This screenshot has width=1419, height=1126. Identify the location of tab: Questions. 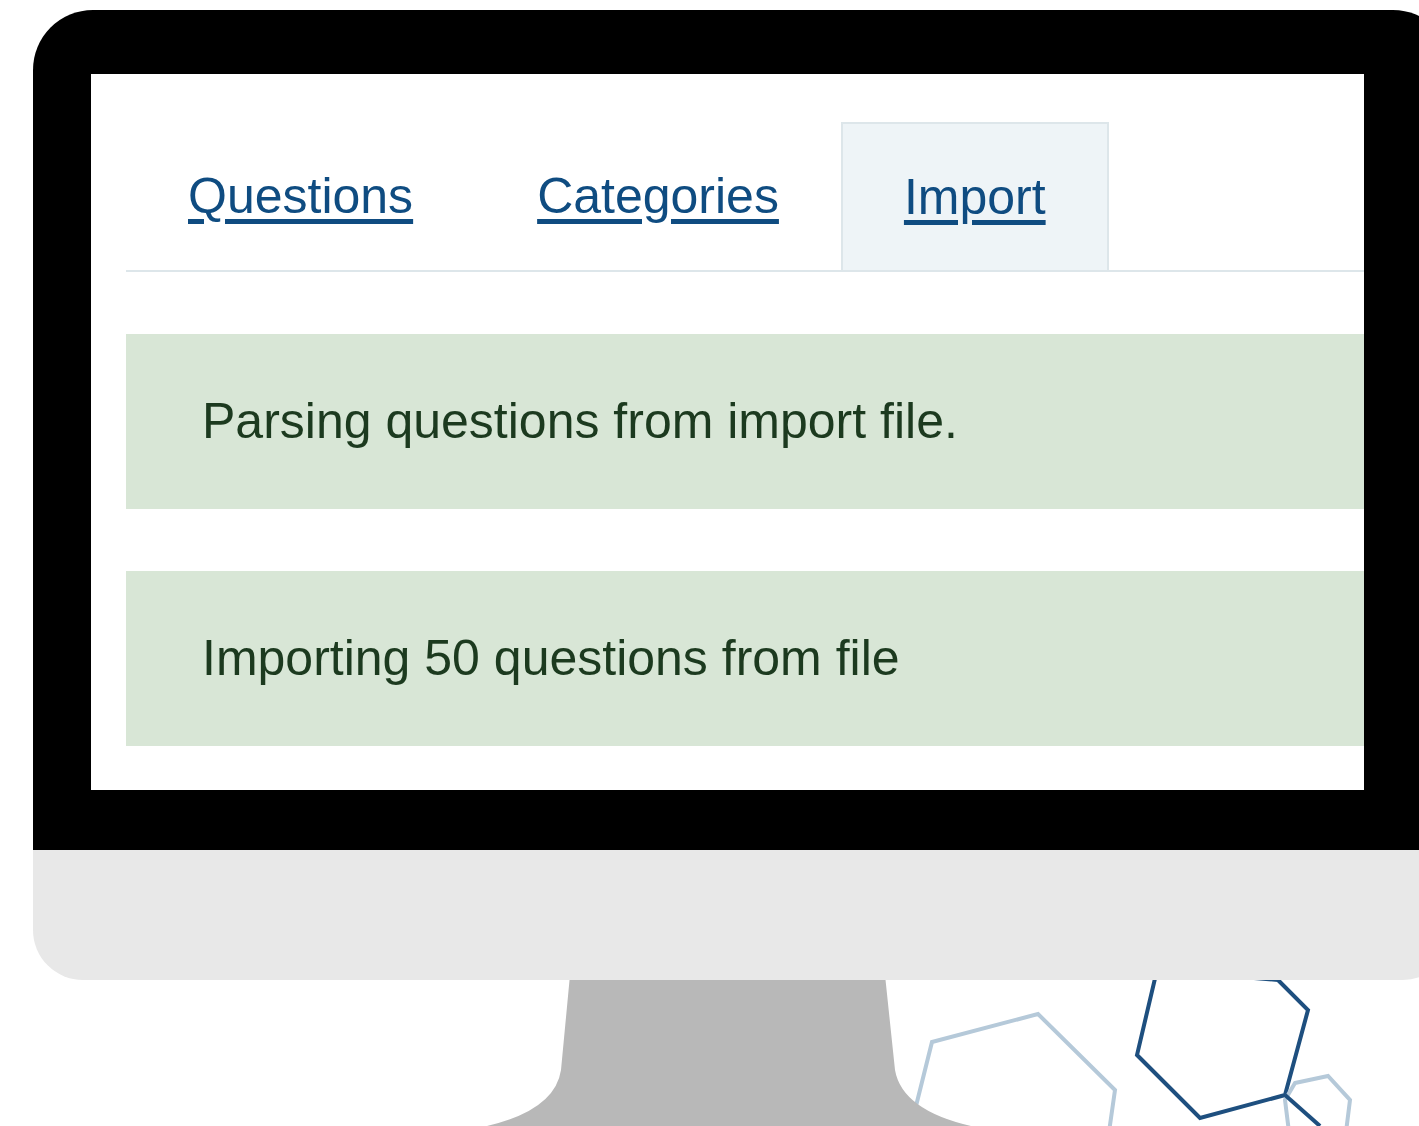
(301, 196).